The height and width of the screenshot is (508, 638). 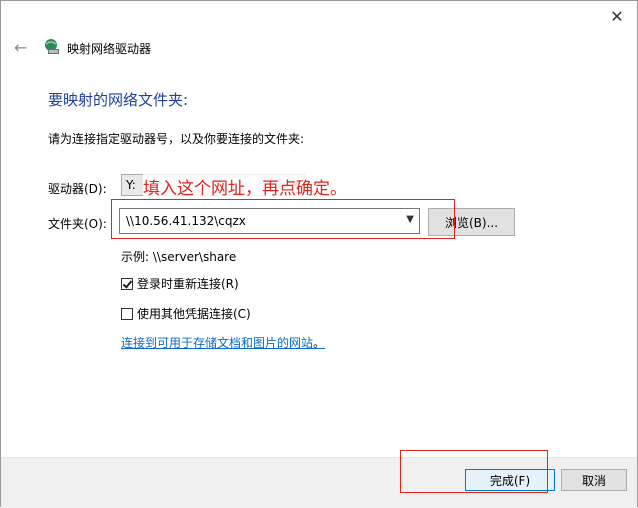 What do you see at coordinates (194, 313) in the screenshot?
I see `other-credentials-label: 使用其他凭据连接(C)` at bounding box center [194, 313].